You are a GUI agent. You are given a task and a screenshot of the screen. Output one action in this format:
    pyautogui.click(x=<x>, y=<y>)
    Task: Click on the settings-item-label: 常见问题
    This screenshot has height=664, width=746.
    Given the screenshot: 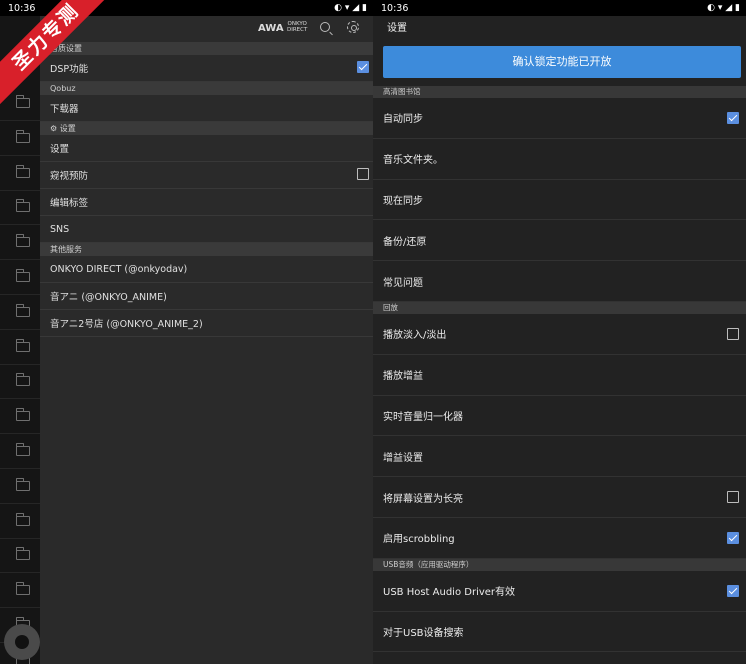 What is the action you would take?
    pyautogui.click(x=403, y=283)
    